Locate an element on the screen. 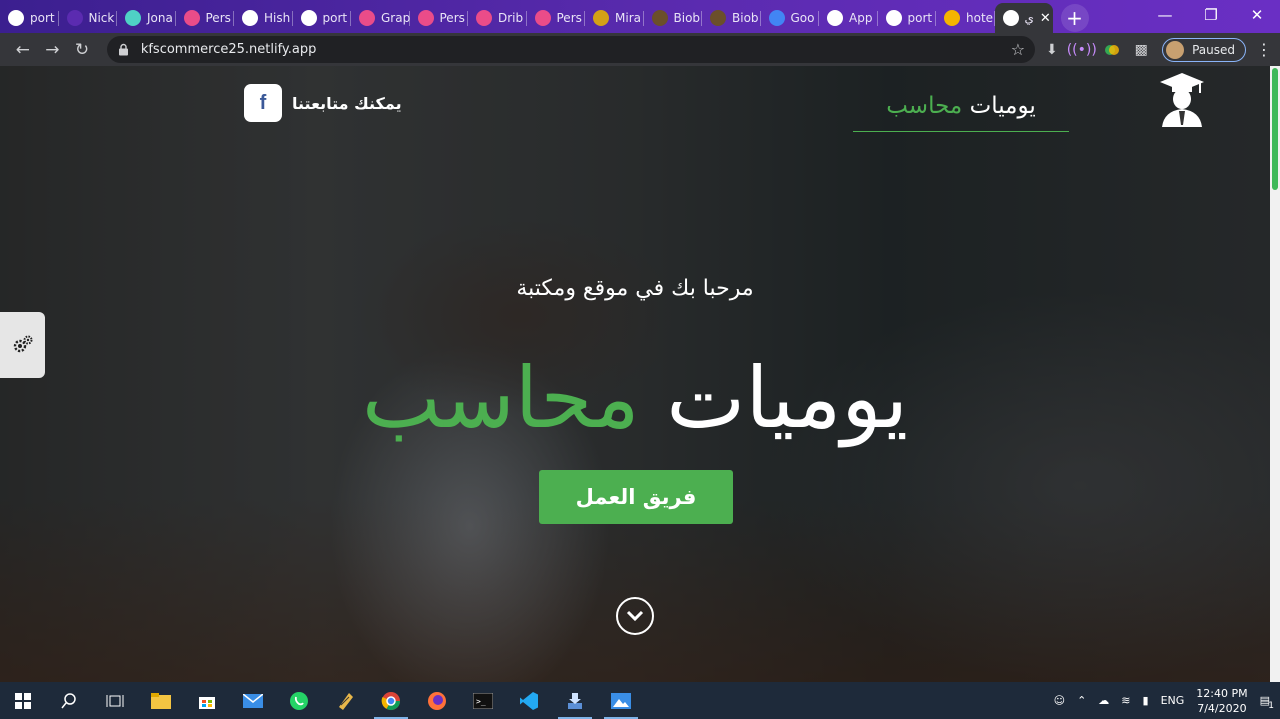 The image size is (1280, 719). clock: 12:40 PM 7/4/2020 is located at coordinates (1221, 701).